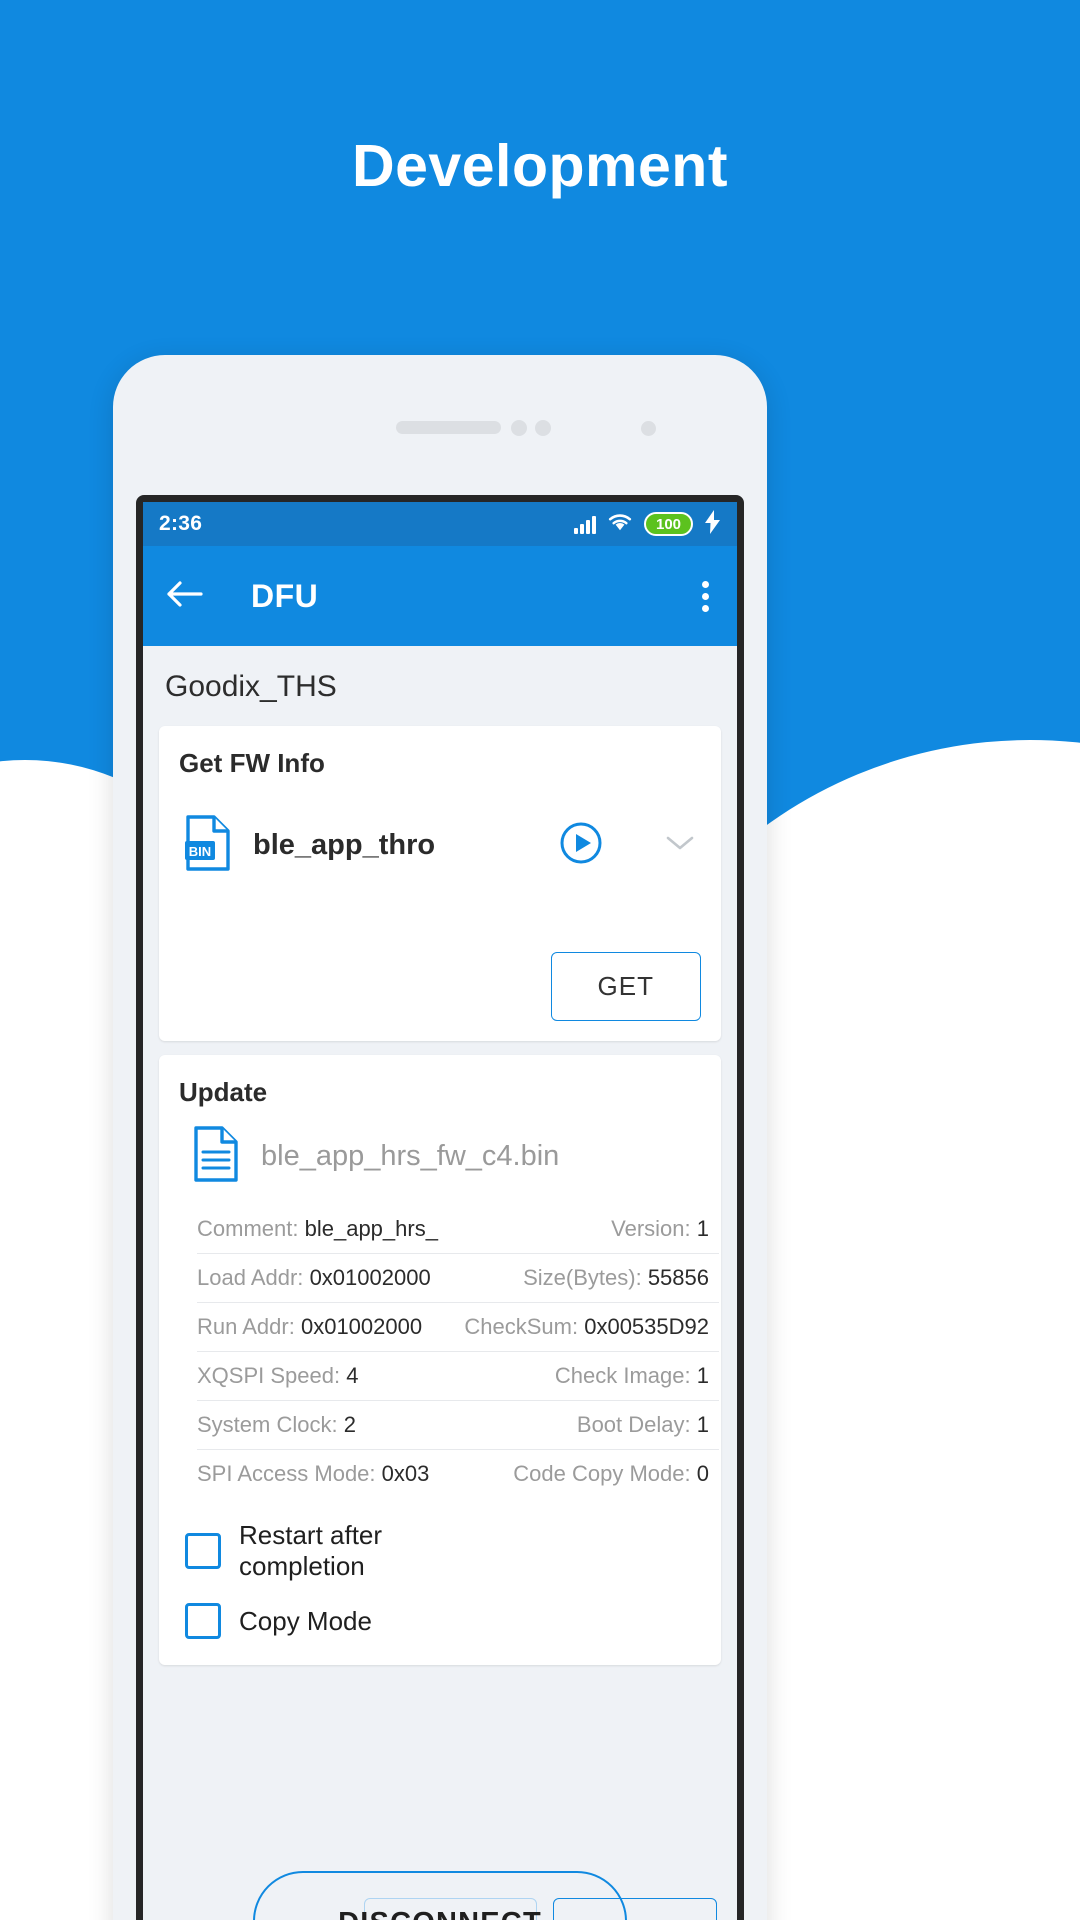 This screenshot has height=1920, width=1080. Describe the element at coordinates (712, 524) in the screenshot. I see `charging-bolt-icon` at that location.